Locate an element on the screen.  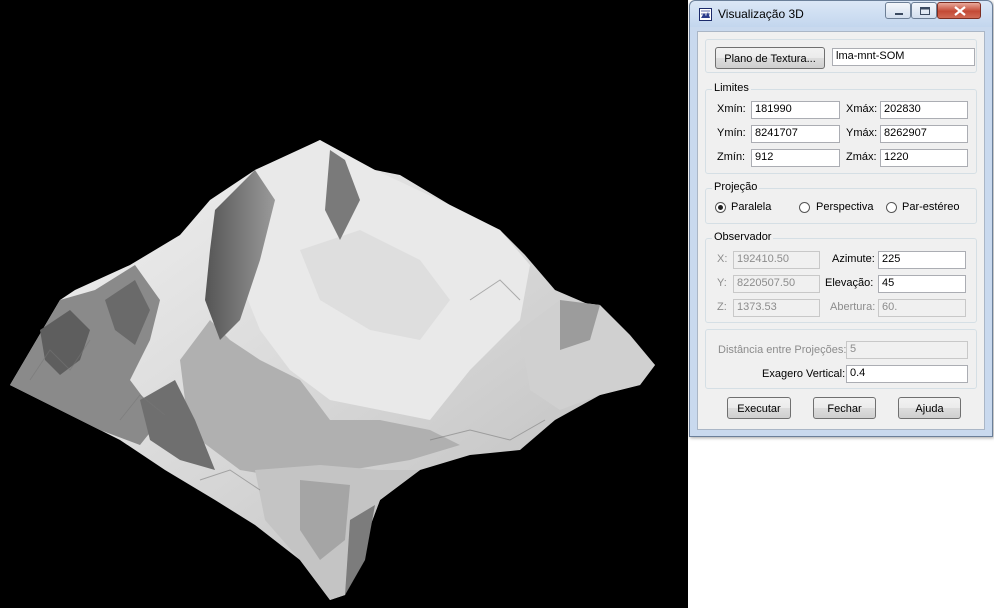
exaggeration-label: Exagero Vertical: is located at coordinates (804, 374).